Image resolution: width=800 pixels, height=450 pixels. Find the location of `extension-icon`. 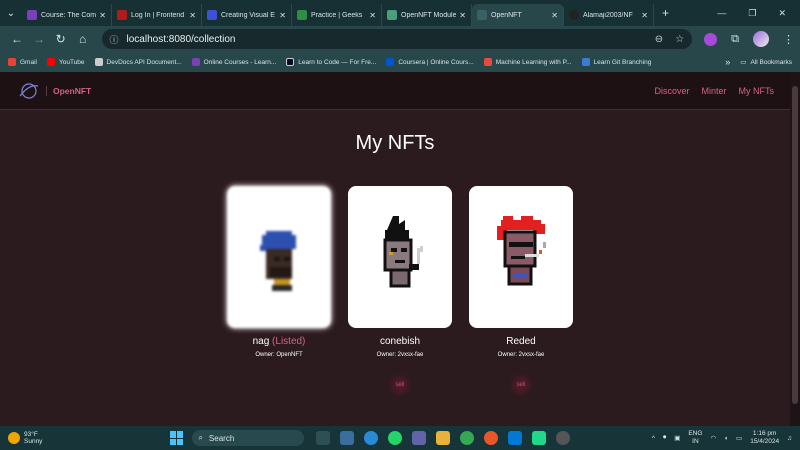

extension-icon is located at coordinates (711, 39).